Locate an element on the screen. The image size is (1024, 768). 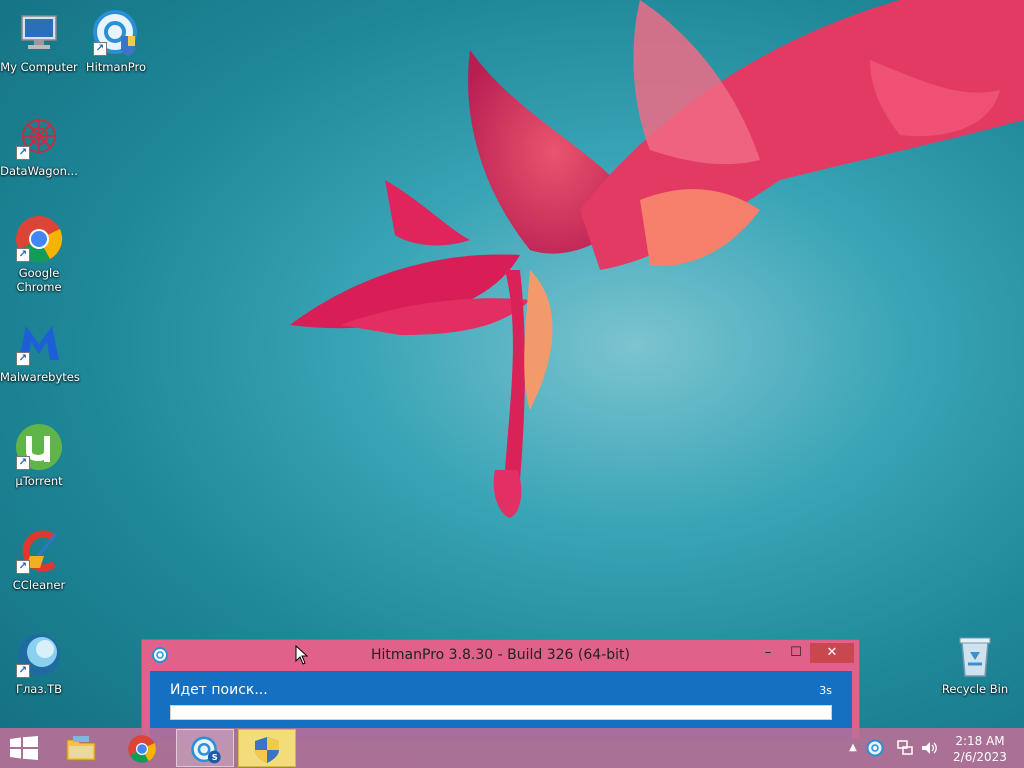
scan-progress-bar is located at coordinates (501, 712).